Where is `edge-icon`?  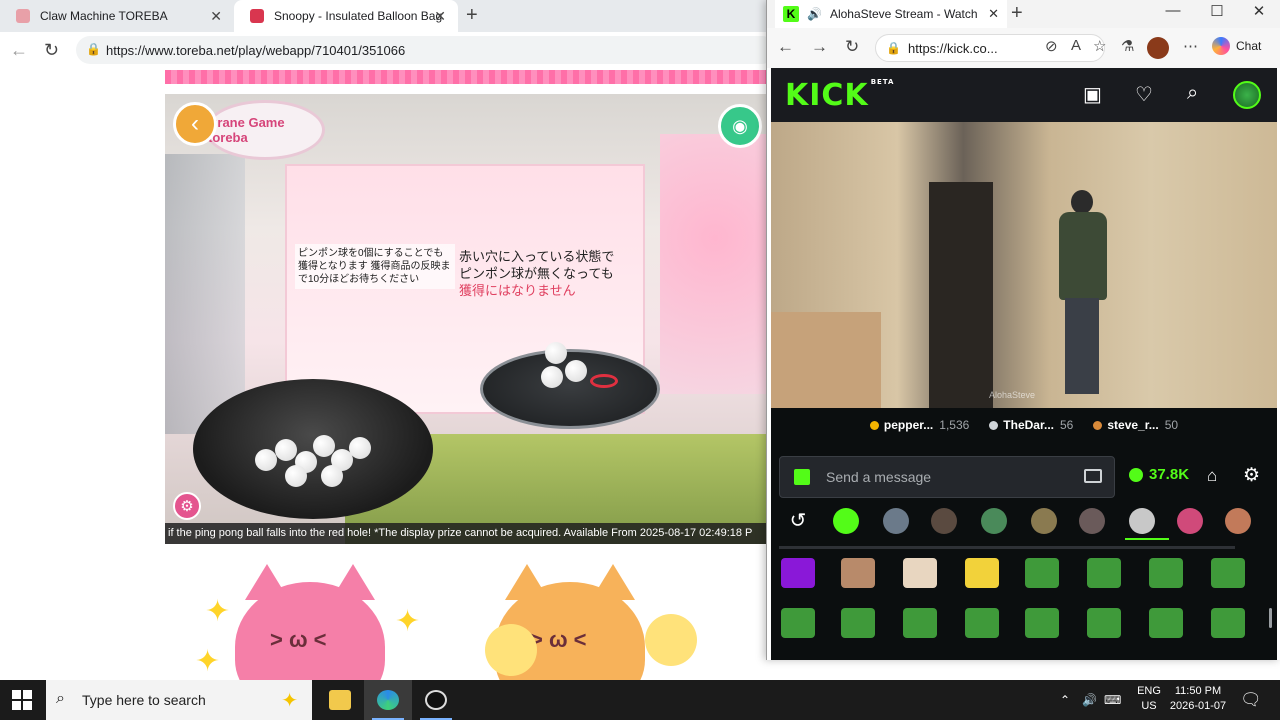
edge-icon is located at coordinates (388, 700).